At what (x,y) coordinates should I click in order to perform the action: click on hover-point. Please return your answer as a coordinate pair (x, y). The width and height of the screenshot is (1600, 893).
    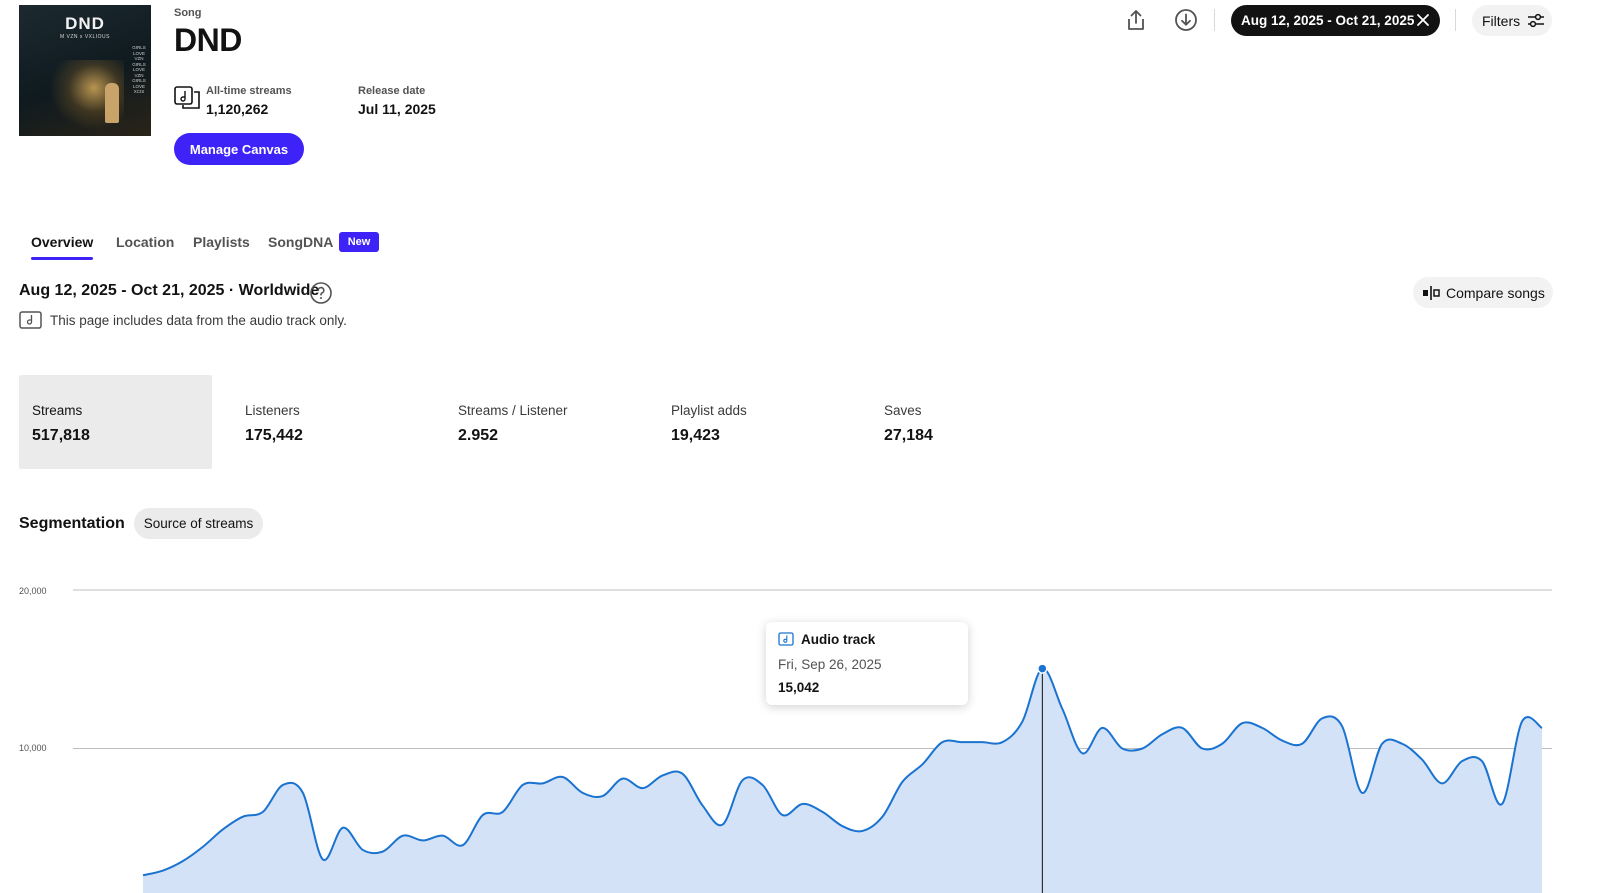
    Looking at the image, I should click on (1042, 668).